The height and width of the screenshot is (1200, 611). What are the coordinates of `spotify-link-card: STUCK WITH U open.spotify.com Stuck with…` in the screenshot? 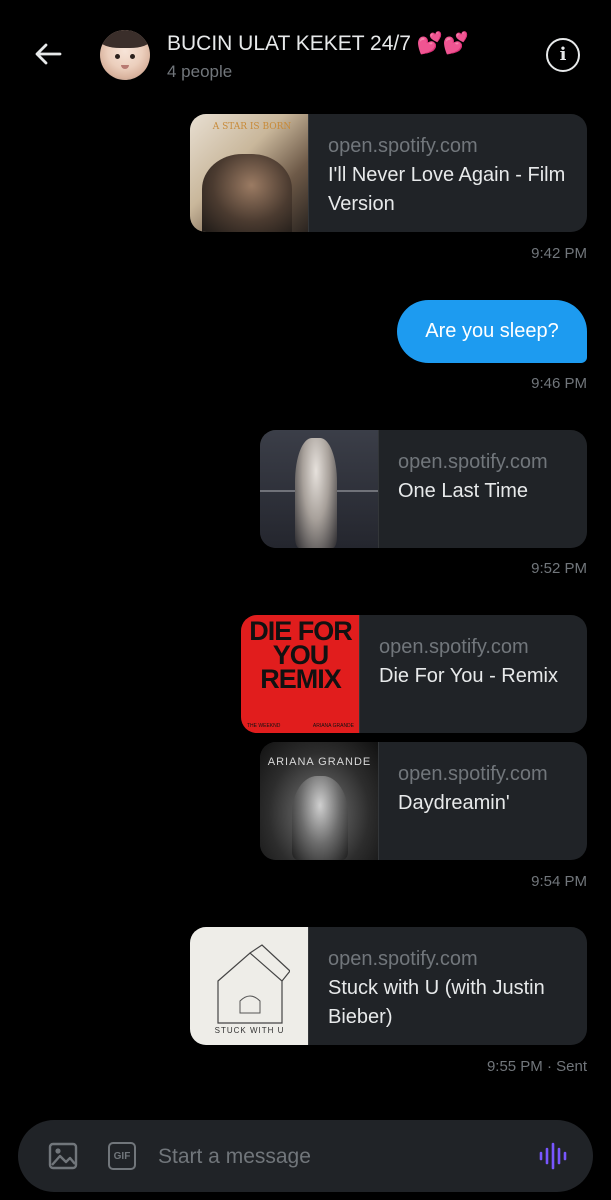 It's located at (388, 986).